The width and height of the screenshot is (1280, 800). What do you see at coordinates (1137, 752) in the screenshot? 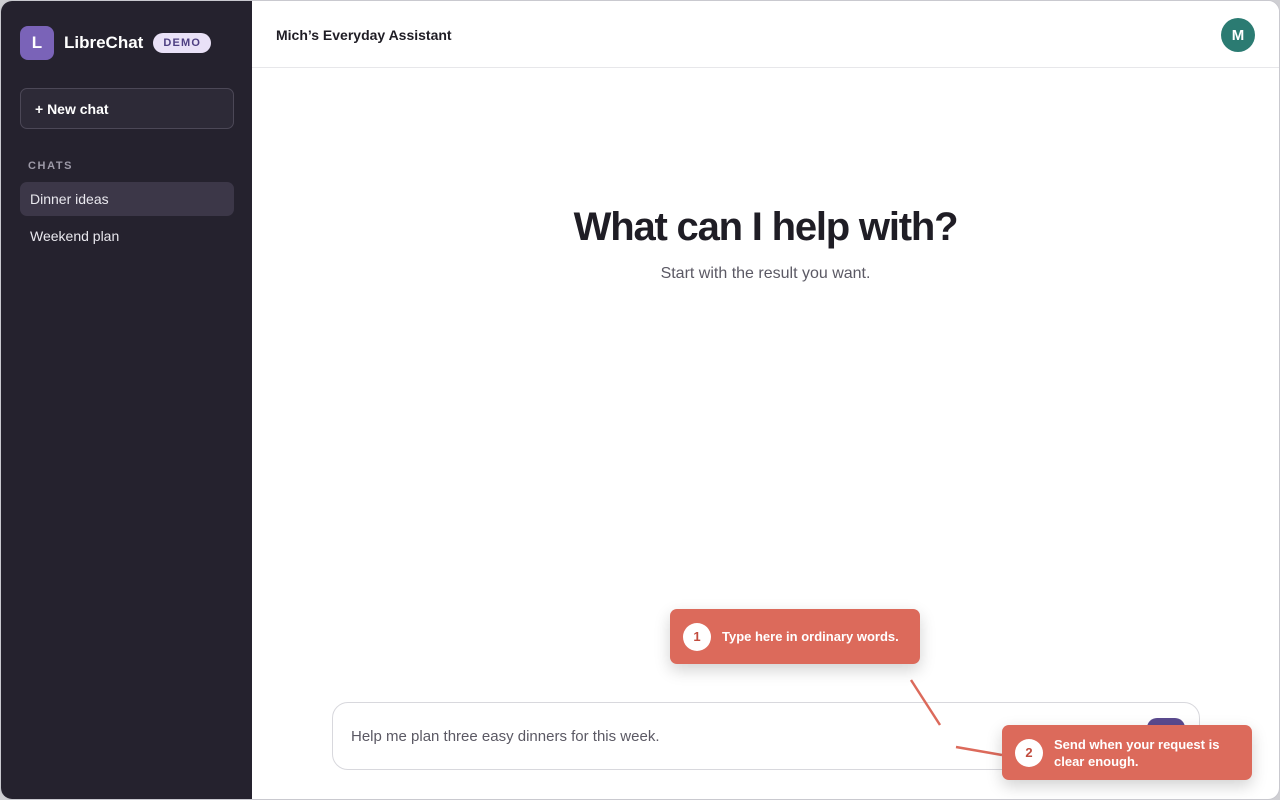
I see `callout-text: Send when your request is clear enough.` at bounding box center [1137, 752].